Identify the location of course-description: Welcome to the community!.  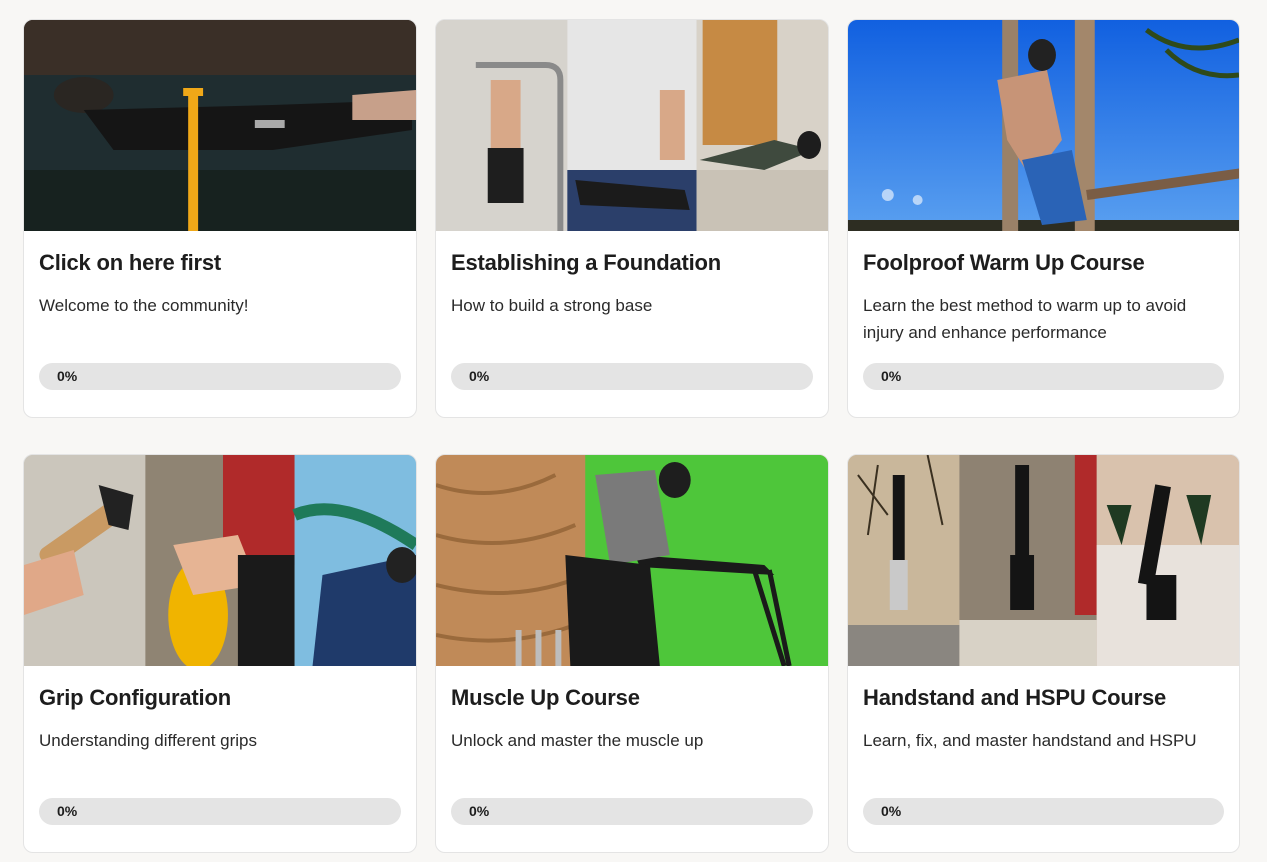
(144, 305).